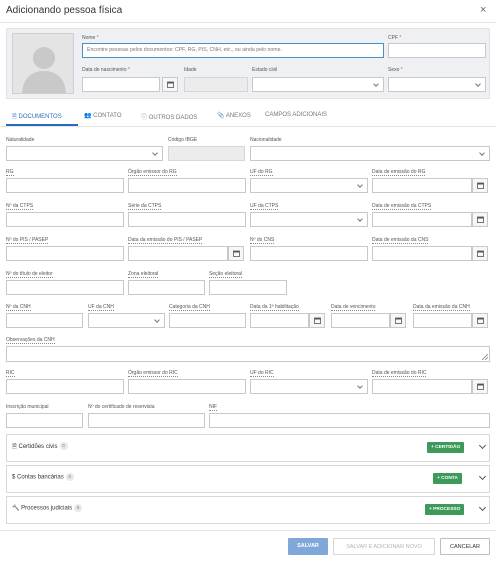  Describe the element at coordinates (309, 219) in the screenshot. I see `uf-ctps-select` at that location.